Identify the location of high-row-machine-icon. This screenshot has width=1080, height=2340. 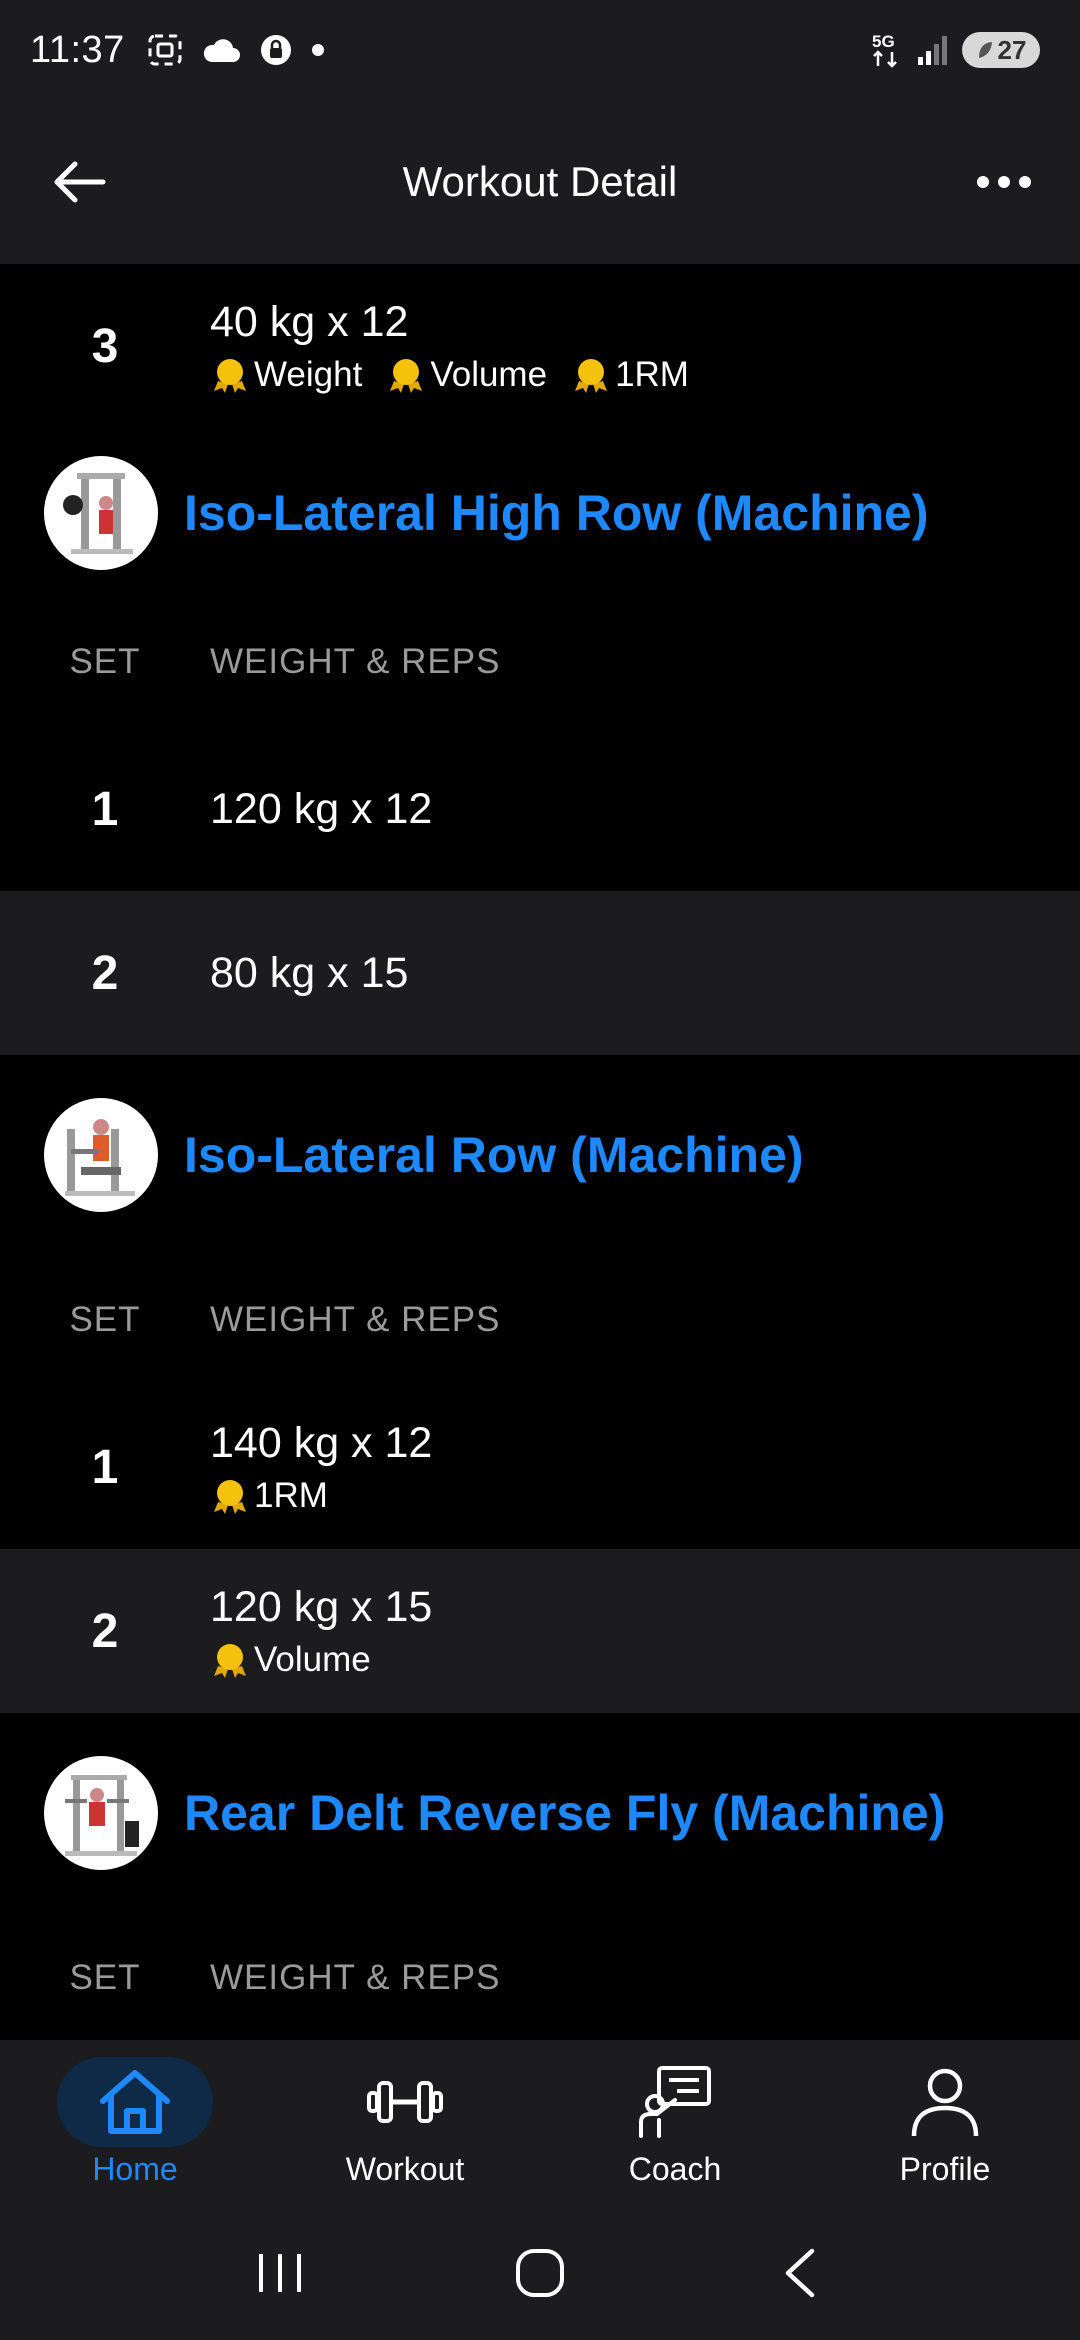
(98, 513).